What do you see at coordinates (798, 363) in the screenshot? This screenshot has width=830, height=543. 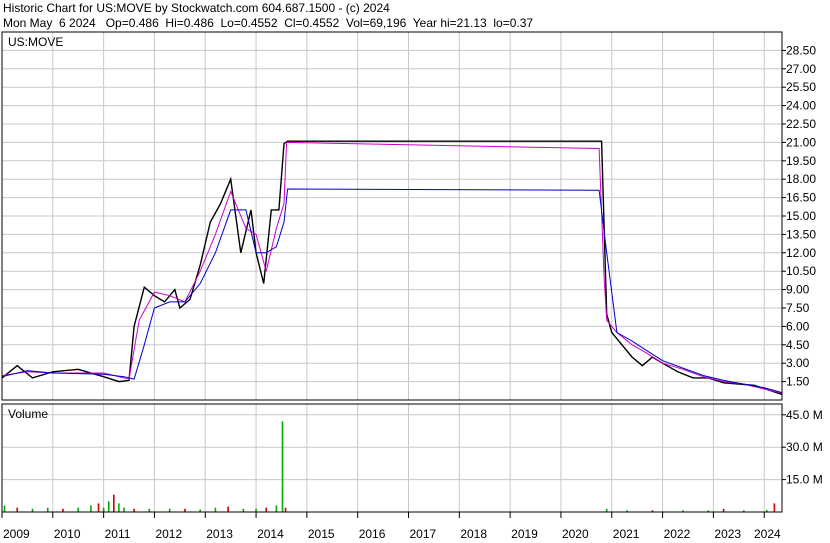 I see `price-tick-label: 3.00` at bounding box center [798, 363].